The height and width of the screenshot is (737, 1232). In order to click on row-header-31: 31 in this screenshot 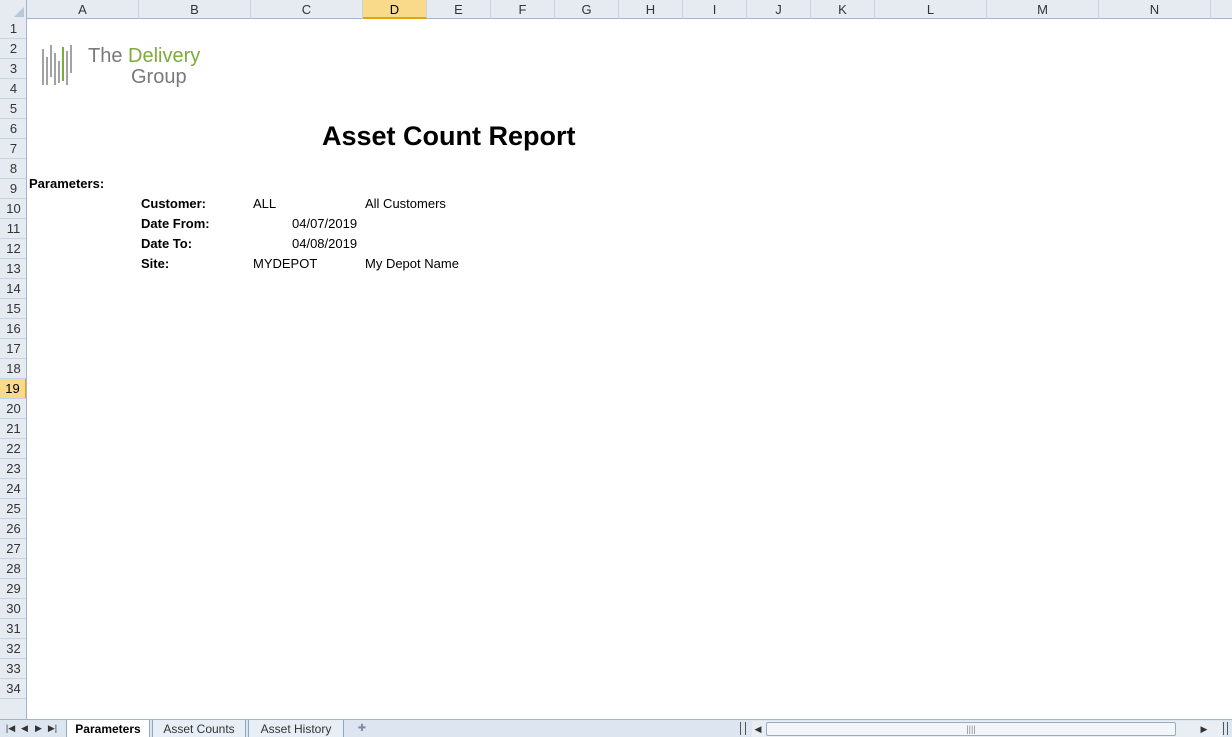, I will do `click(13, 629)`.